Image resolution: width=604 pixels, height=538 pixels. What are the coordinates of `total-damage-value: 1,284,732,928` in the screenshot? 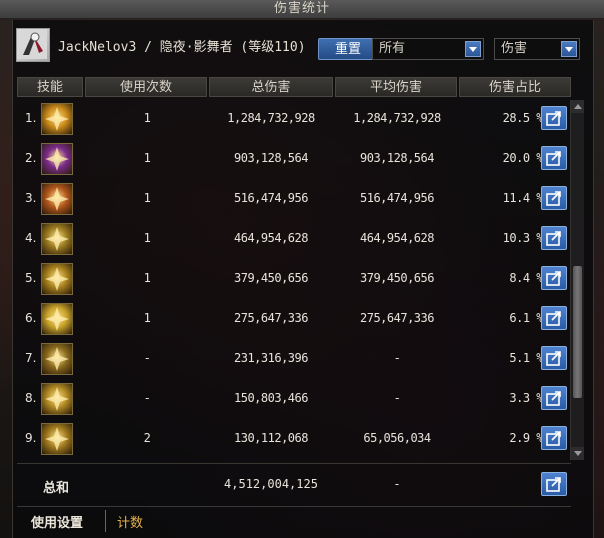 It's located at (271, 118).